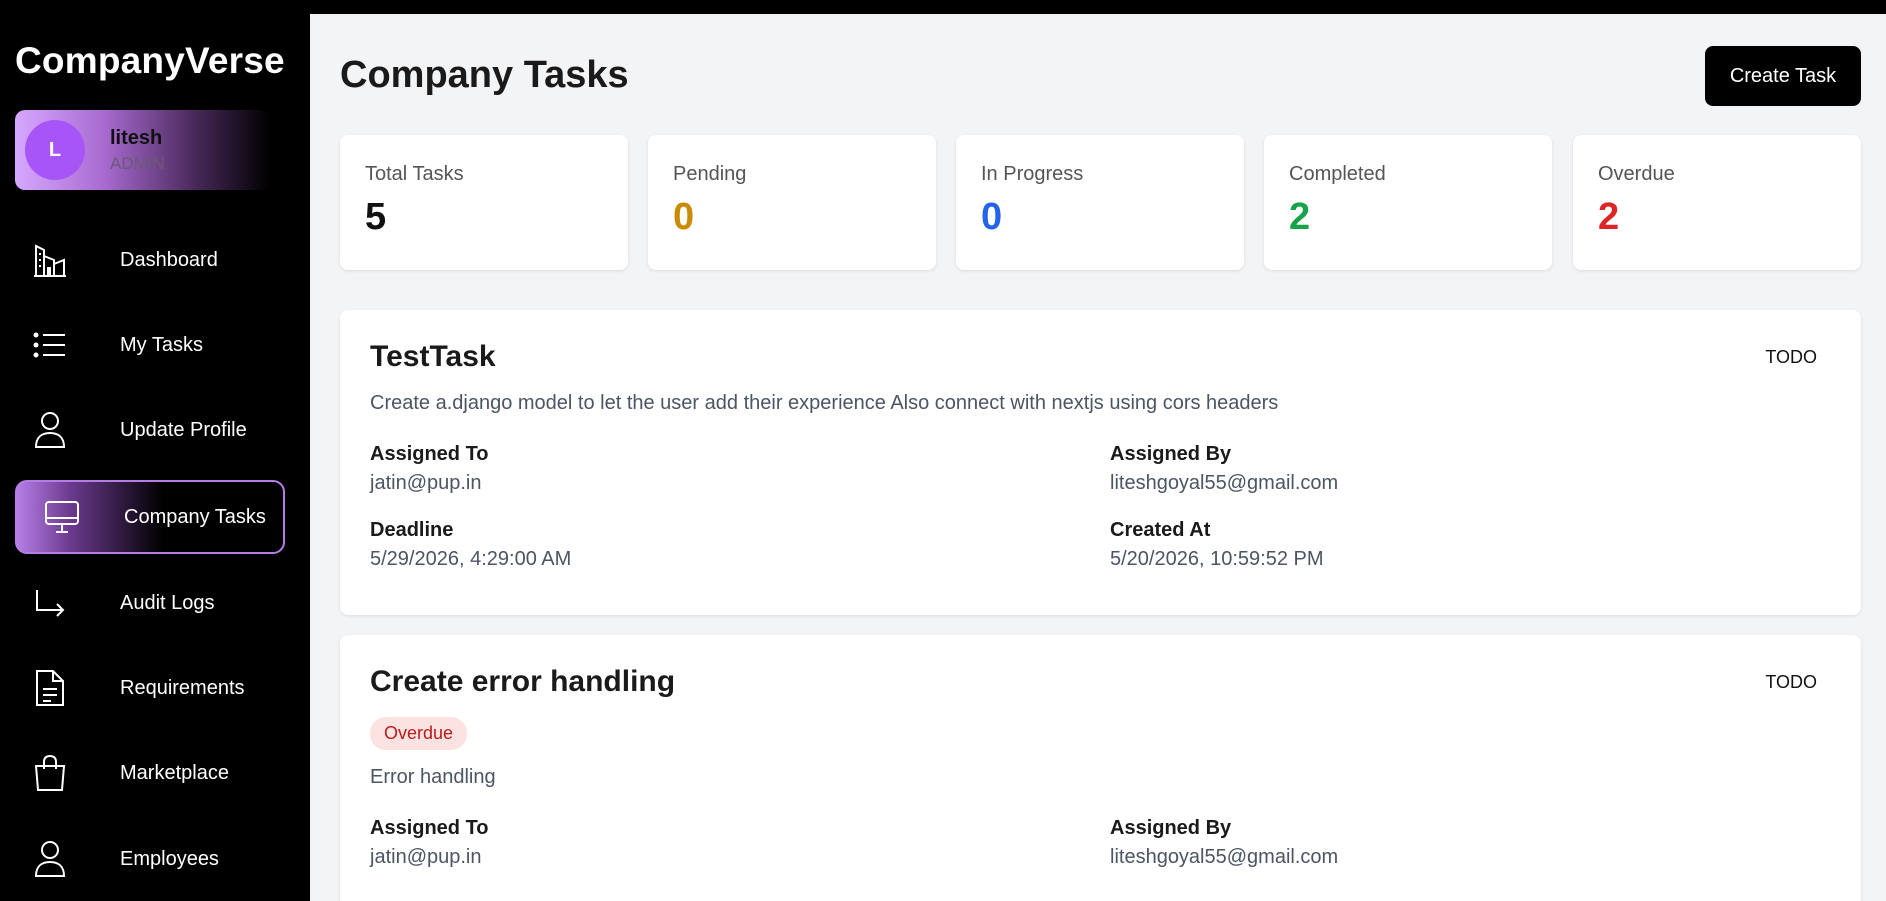 The height and width of the screenshot is (901, 1886). Describe the element at coordinates (710, 174) in the screenshot. I see `stat-label: Pending` at that location.